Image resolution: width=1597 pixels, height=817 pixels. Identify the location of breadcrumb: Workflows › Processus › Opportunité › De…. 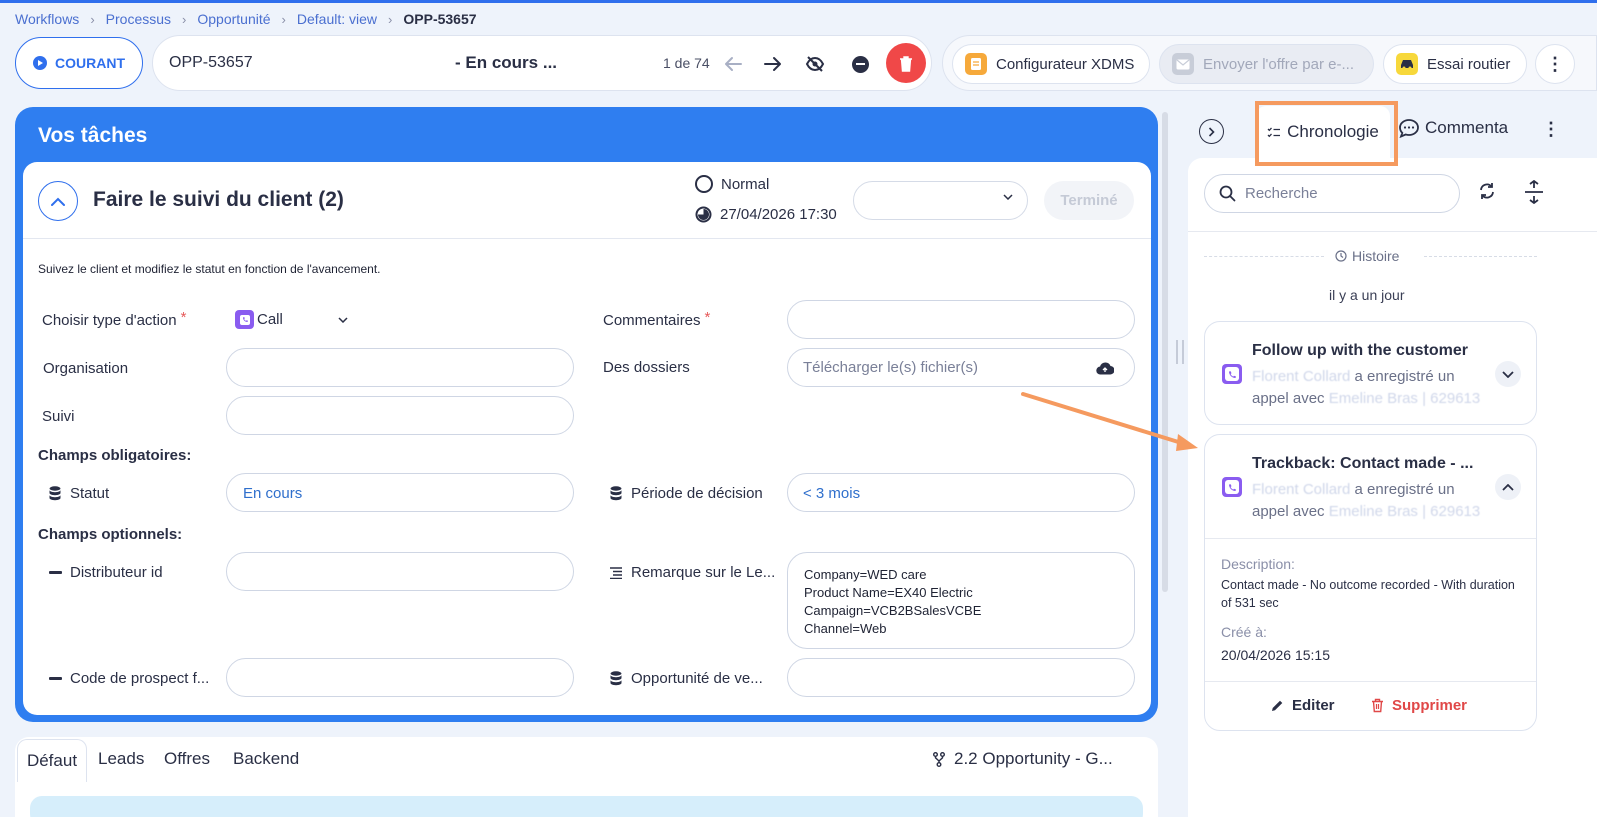
(246, 19).